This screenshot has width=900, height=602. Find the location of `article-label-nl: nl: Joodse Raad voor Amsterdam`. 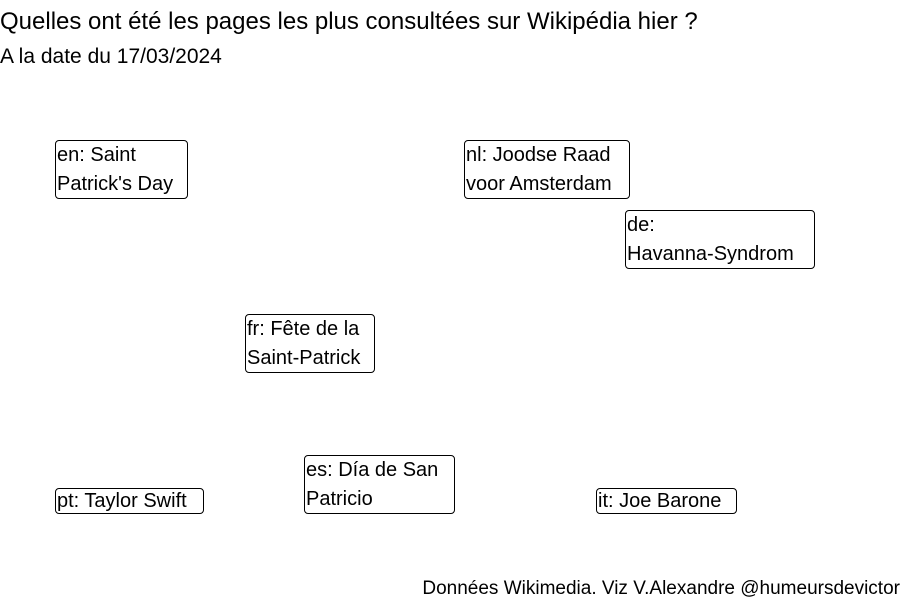

article-label-nl: nl: Joodse Raad voor Amsterdam is located at coordinates (547, 169).